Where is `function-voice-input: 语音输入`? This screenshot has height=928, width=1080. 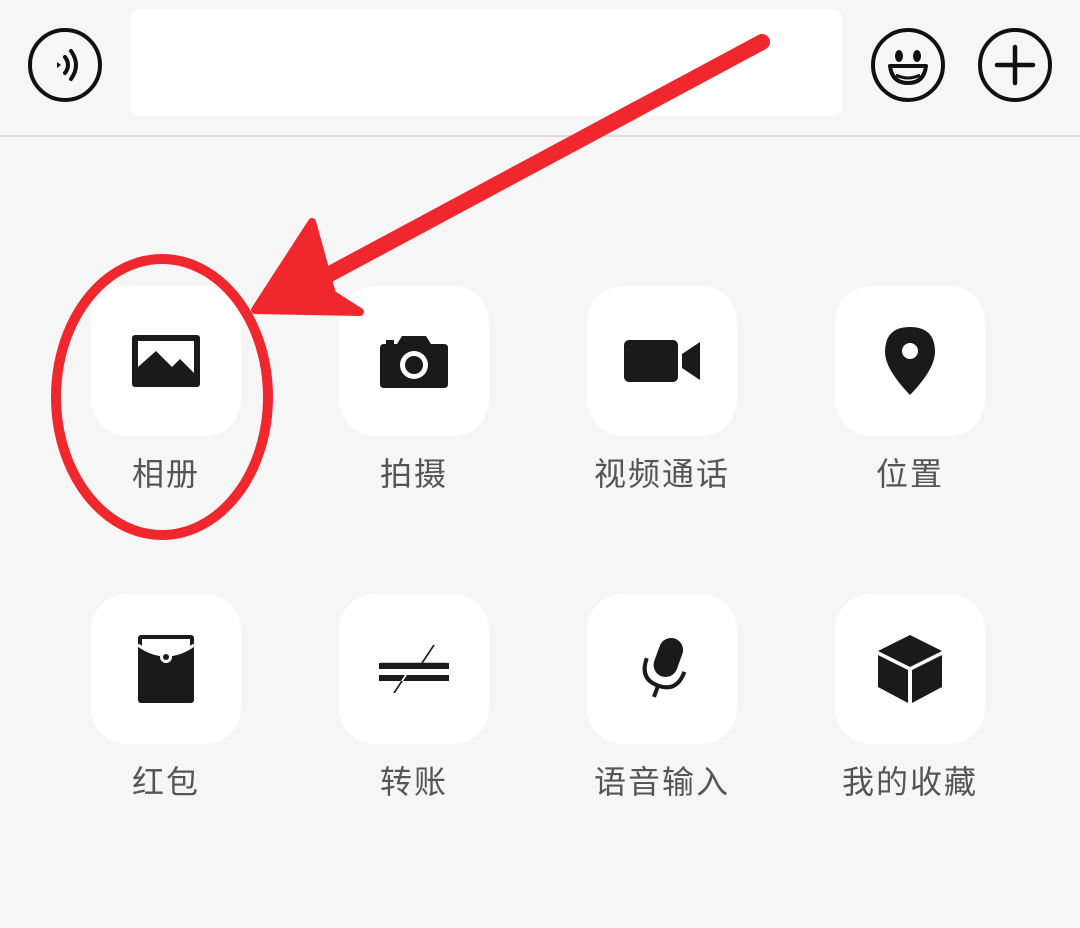 function-voice-input: 语音输入 is located at coordinates (662, 698).